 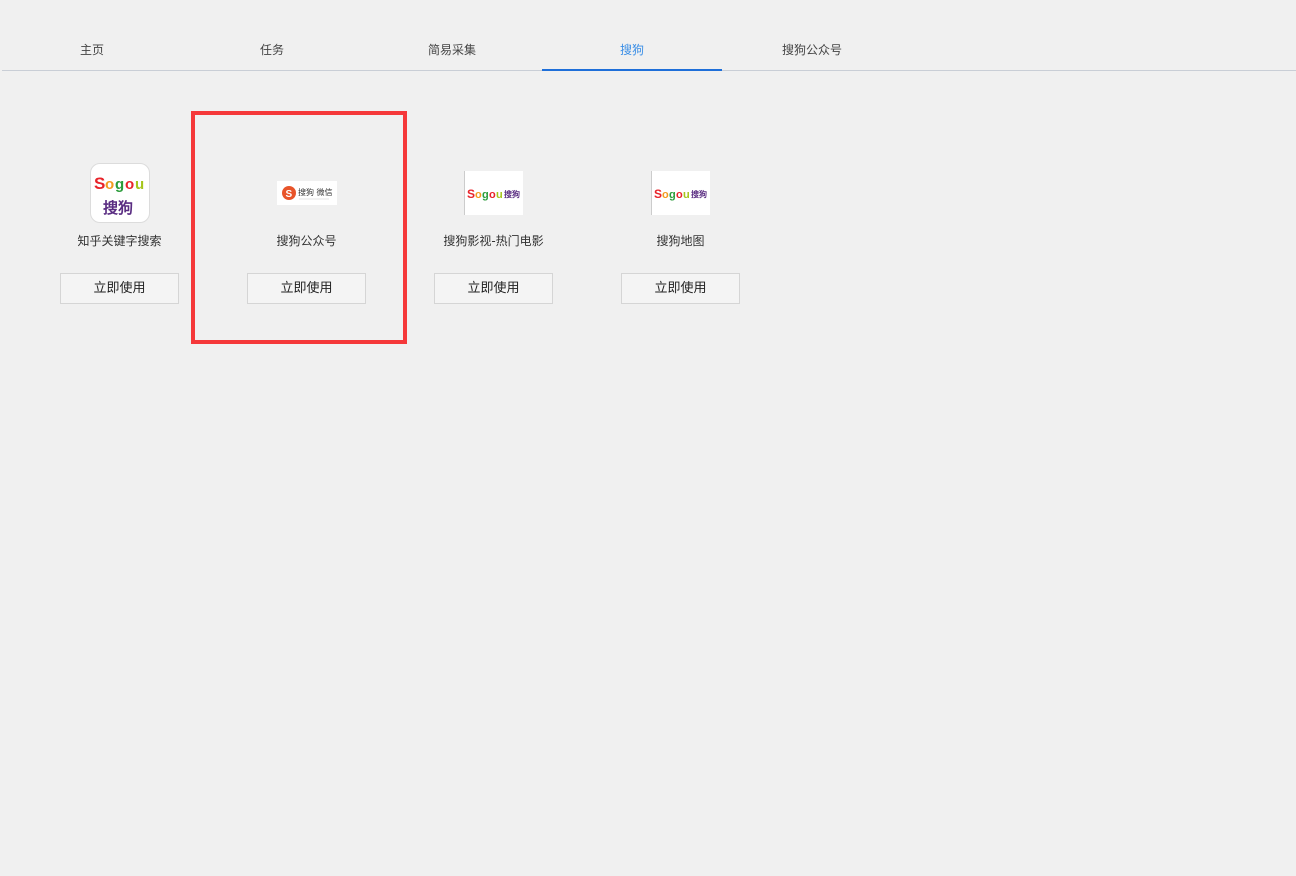 I want to click on template-card: S o g o u 搜狗 搜狗地图 立即使用, so click(x=680, y=235).